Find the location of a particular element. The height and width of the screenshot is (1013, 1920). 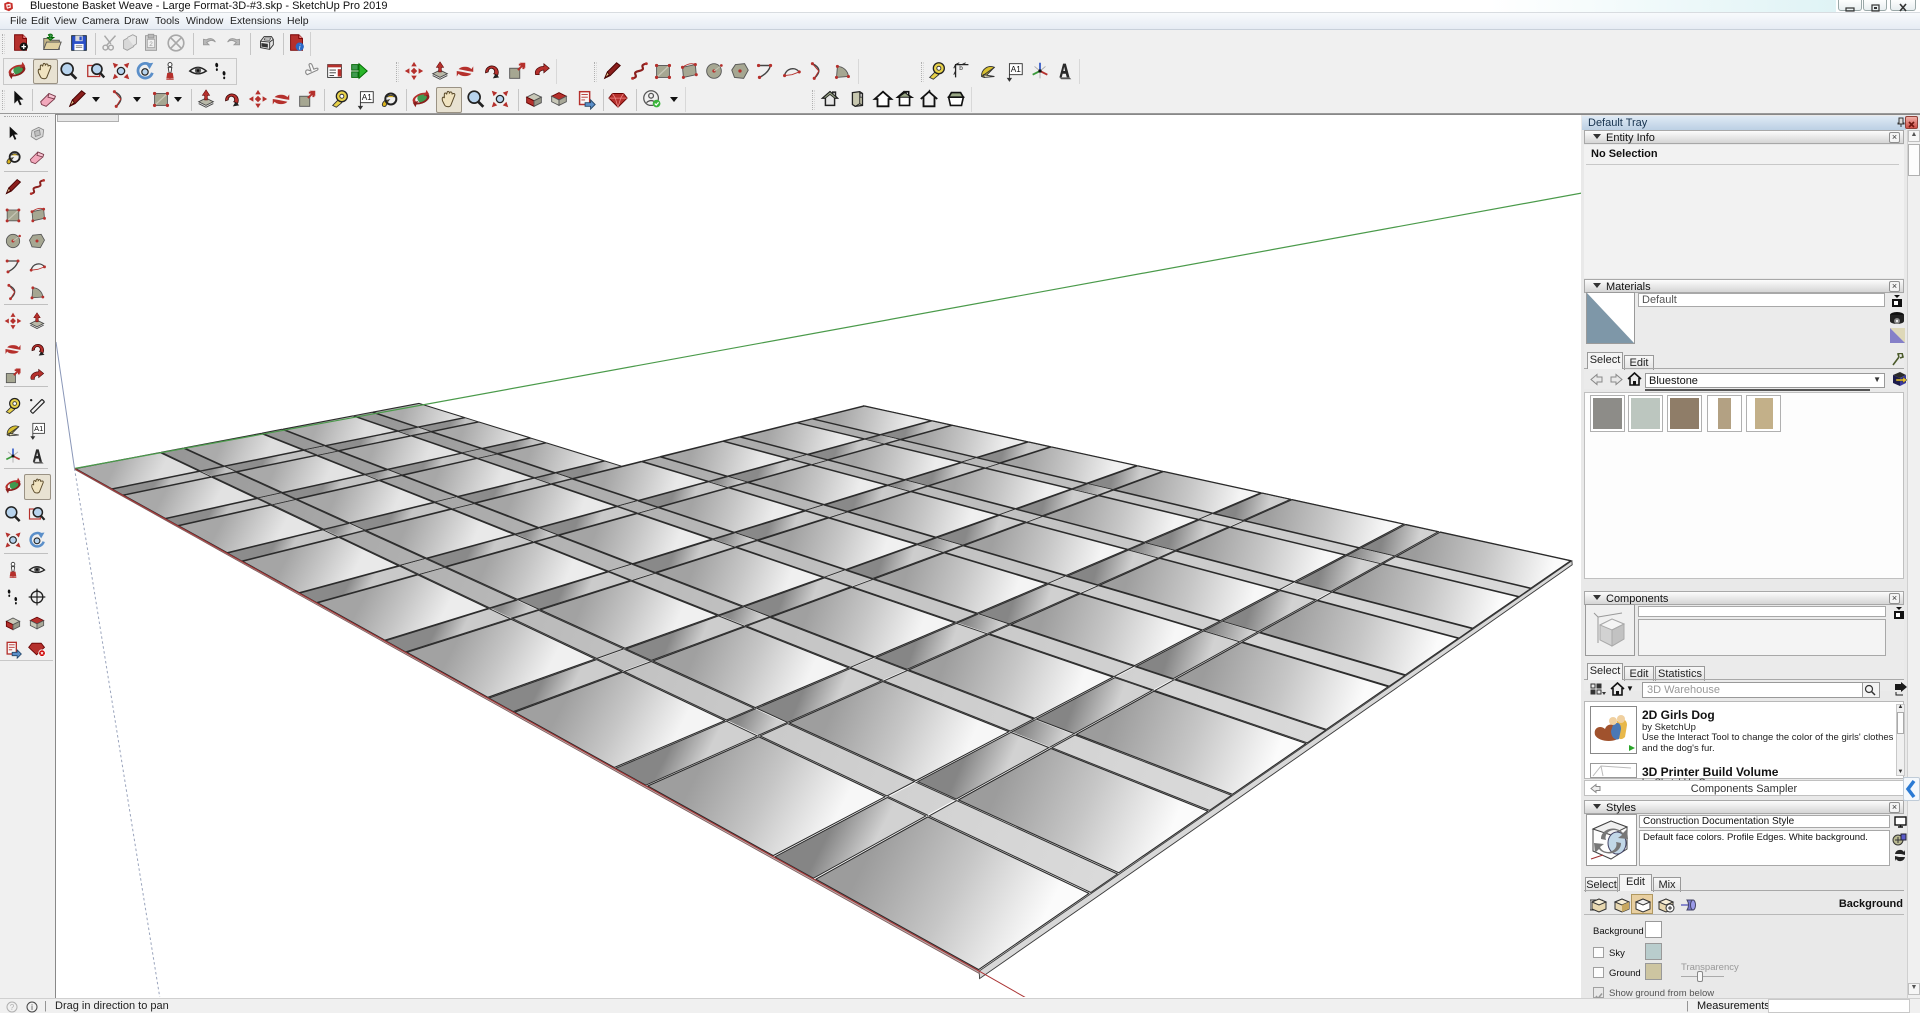

svg-text: b is located at coordinates (961, 68).